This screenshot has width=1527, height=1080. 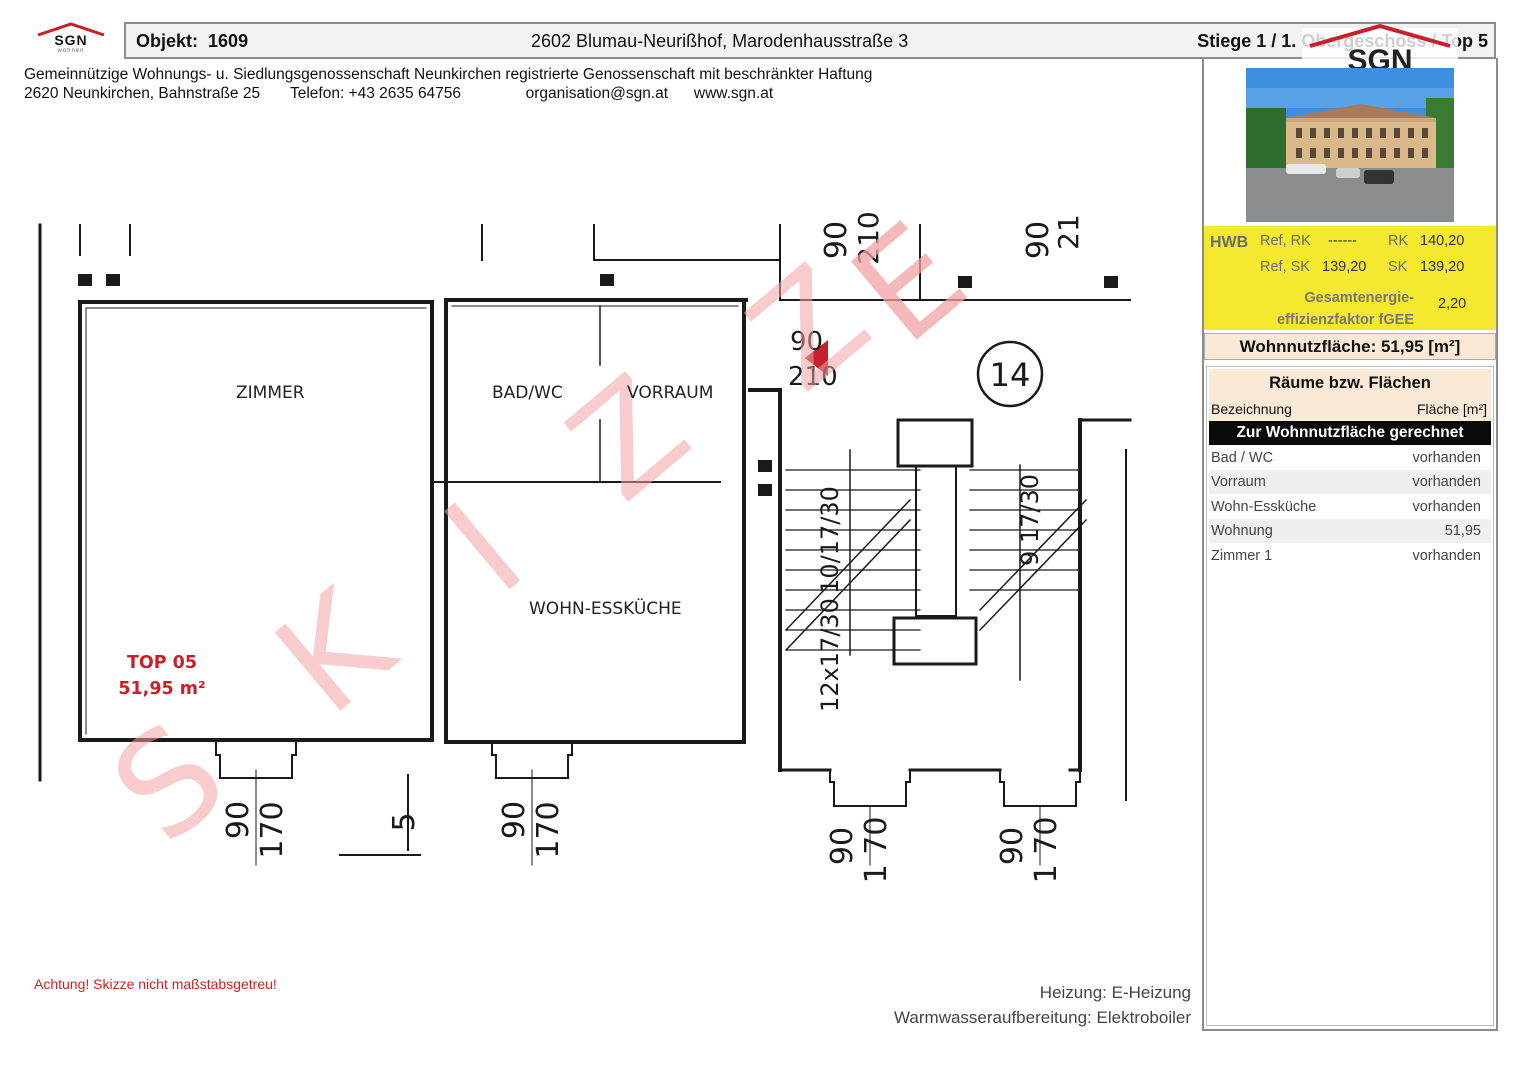 What do you see at coordinates (404, 821) in the screenshot?
I see `dim-5: 5` at bounding box center [404, 821].